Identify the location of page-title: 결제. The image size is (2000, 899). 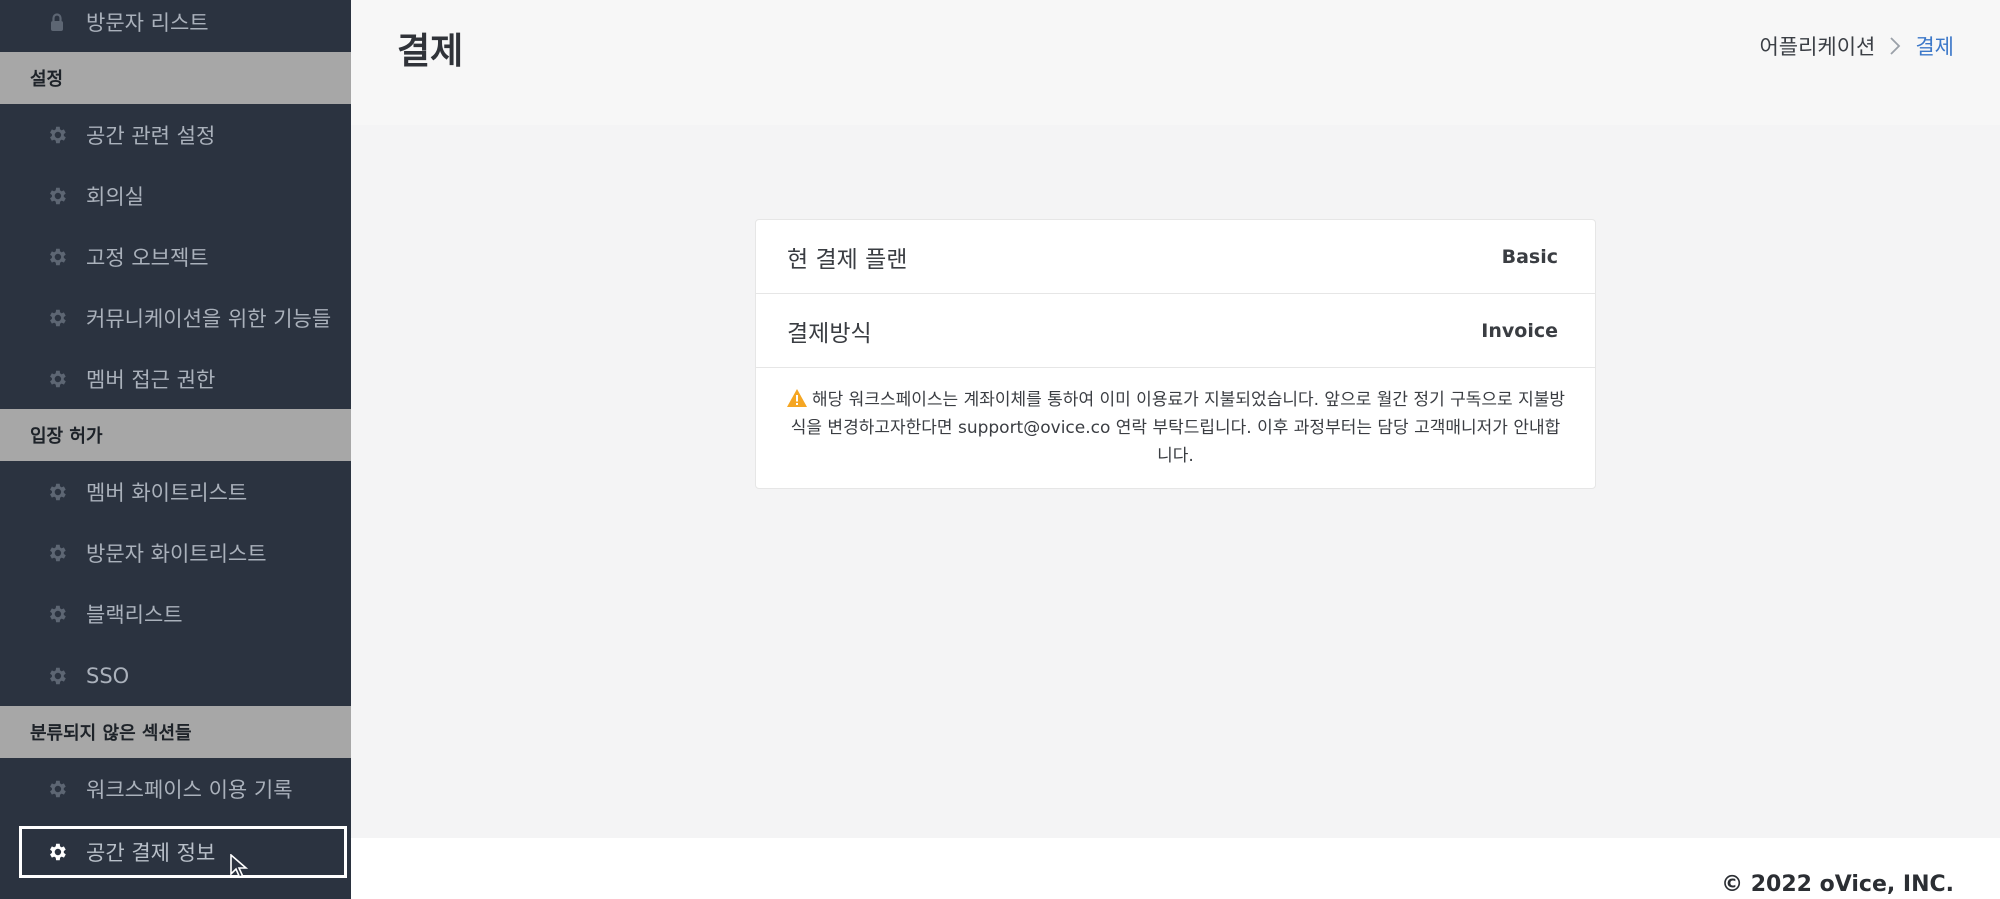
(430, 51).